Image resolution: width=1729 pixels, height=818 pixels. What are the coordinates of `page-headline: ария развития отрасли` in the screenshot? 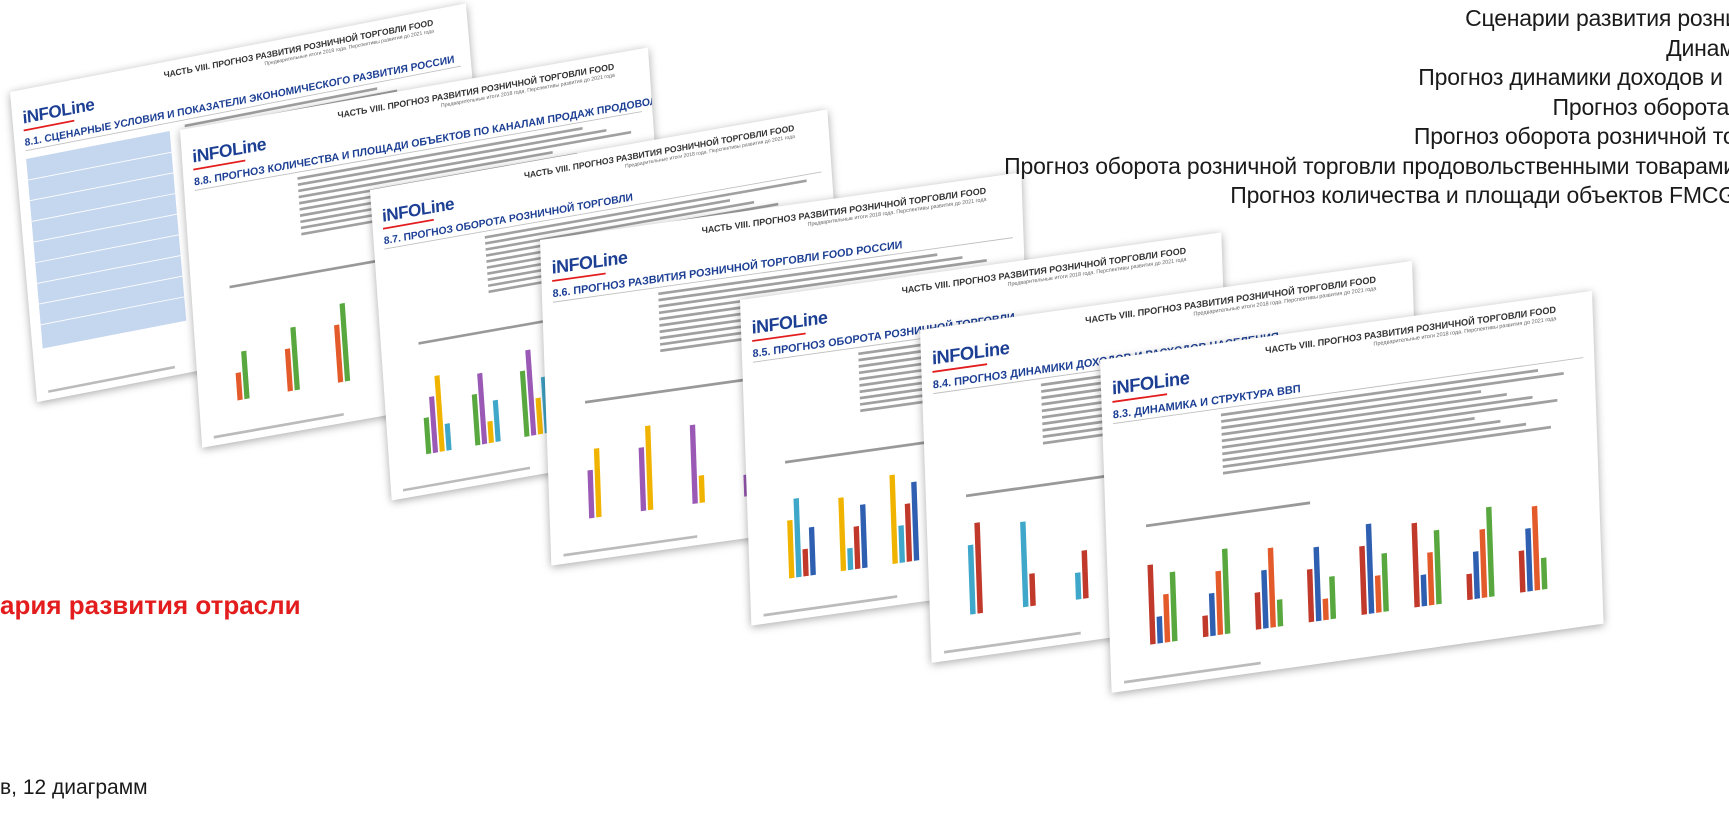 It's located at (150, 605).